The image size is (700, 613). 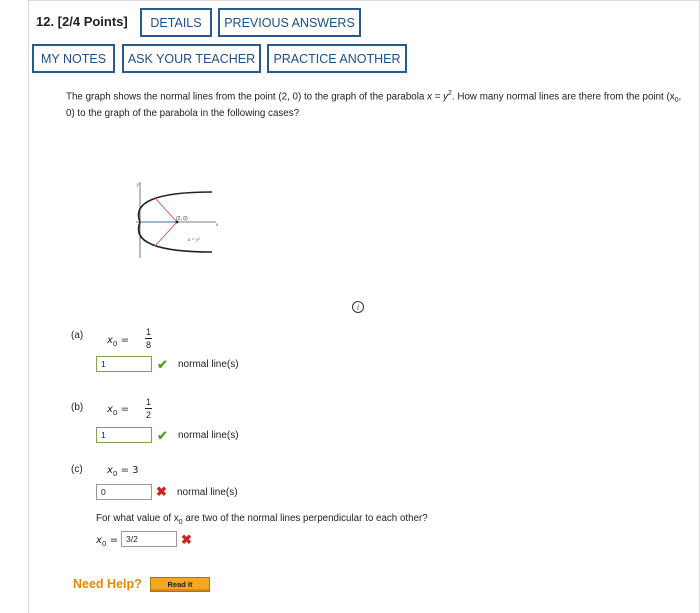 What do you see at coordinates (148, 338) in the screenshot?
I see `part-a-fraction: 18` at bounding box center [148, 338].